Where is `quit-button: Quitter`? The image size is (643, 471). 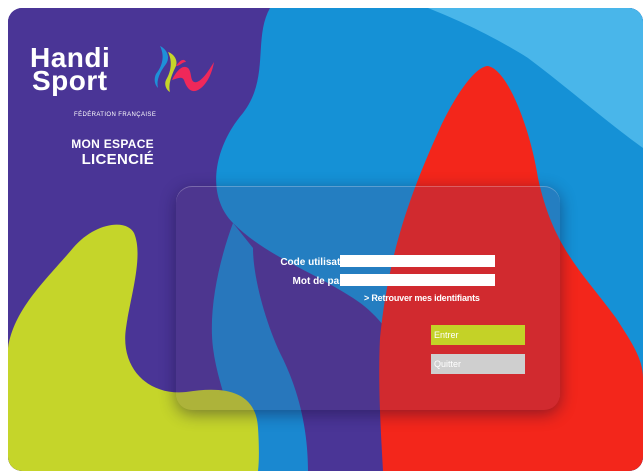 quit-button: Quitter is located at coordinates (478, 364).